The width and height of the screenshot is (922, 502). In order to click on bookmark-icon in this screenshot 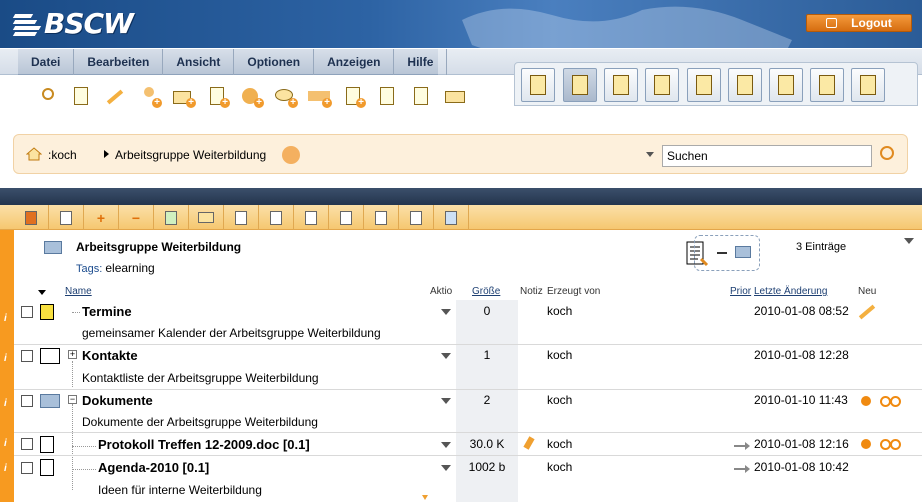, I will do `click(745, 85)`.